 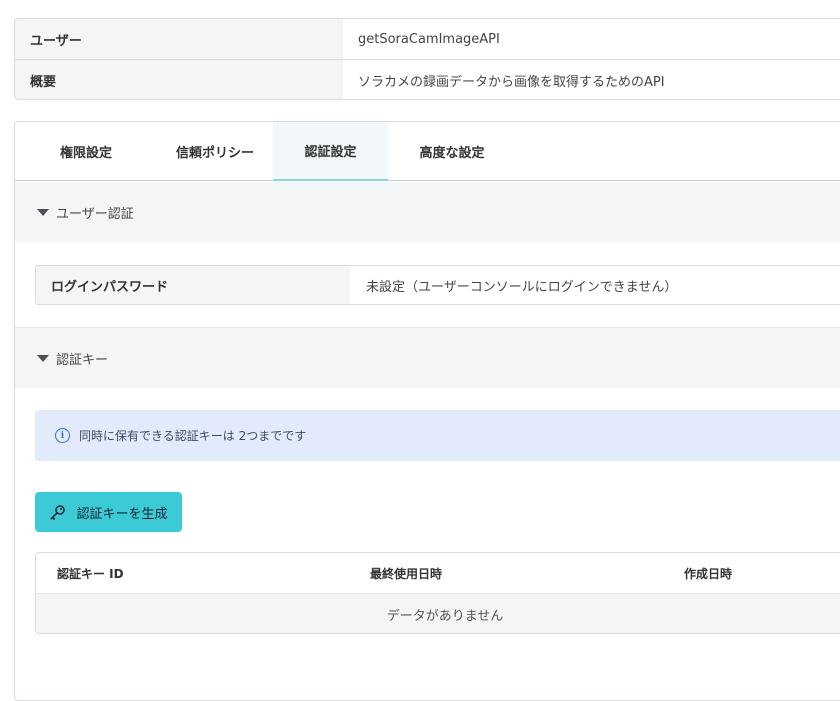 I want to click on user-auth-section-header: ユーザー認証, so click(x=427, y=212).